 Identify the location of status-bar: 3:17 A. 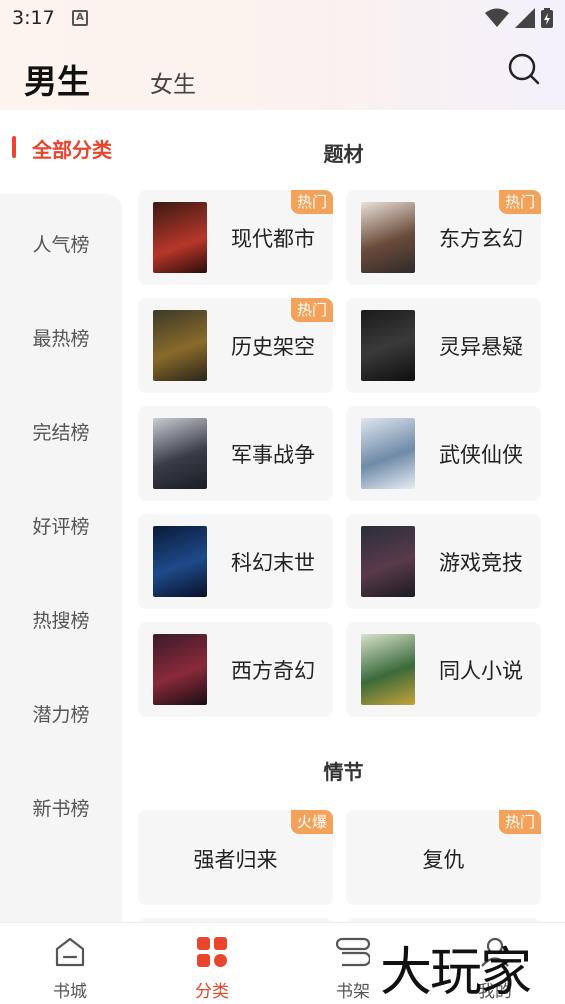
(282, 20).